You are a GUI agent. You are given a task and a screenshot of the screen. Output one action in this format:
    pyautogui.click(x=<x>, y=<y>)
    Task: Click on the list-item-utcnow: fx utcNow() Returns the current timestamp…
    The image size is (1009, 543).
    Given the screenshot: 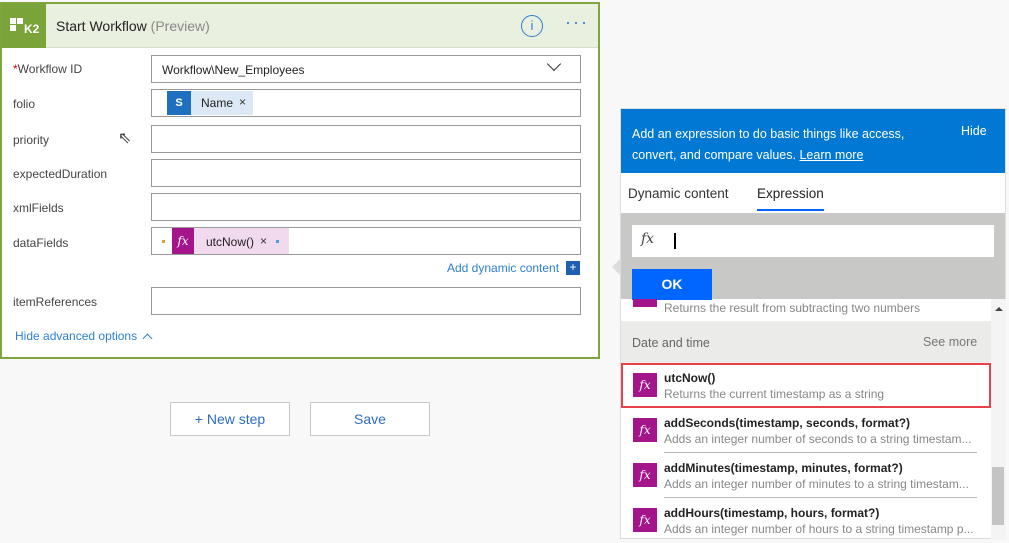 What is the action you would take?
    pyautogui.click(x=806, y=385)
    